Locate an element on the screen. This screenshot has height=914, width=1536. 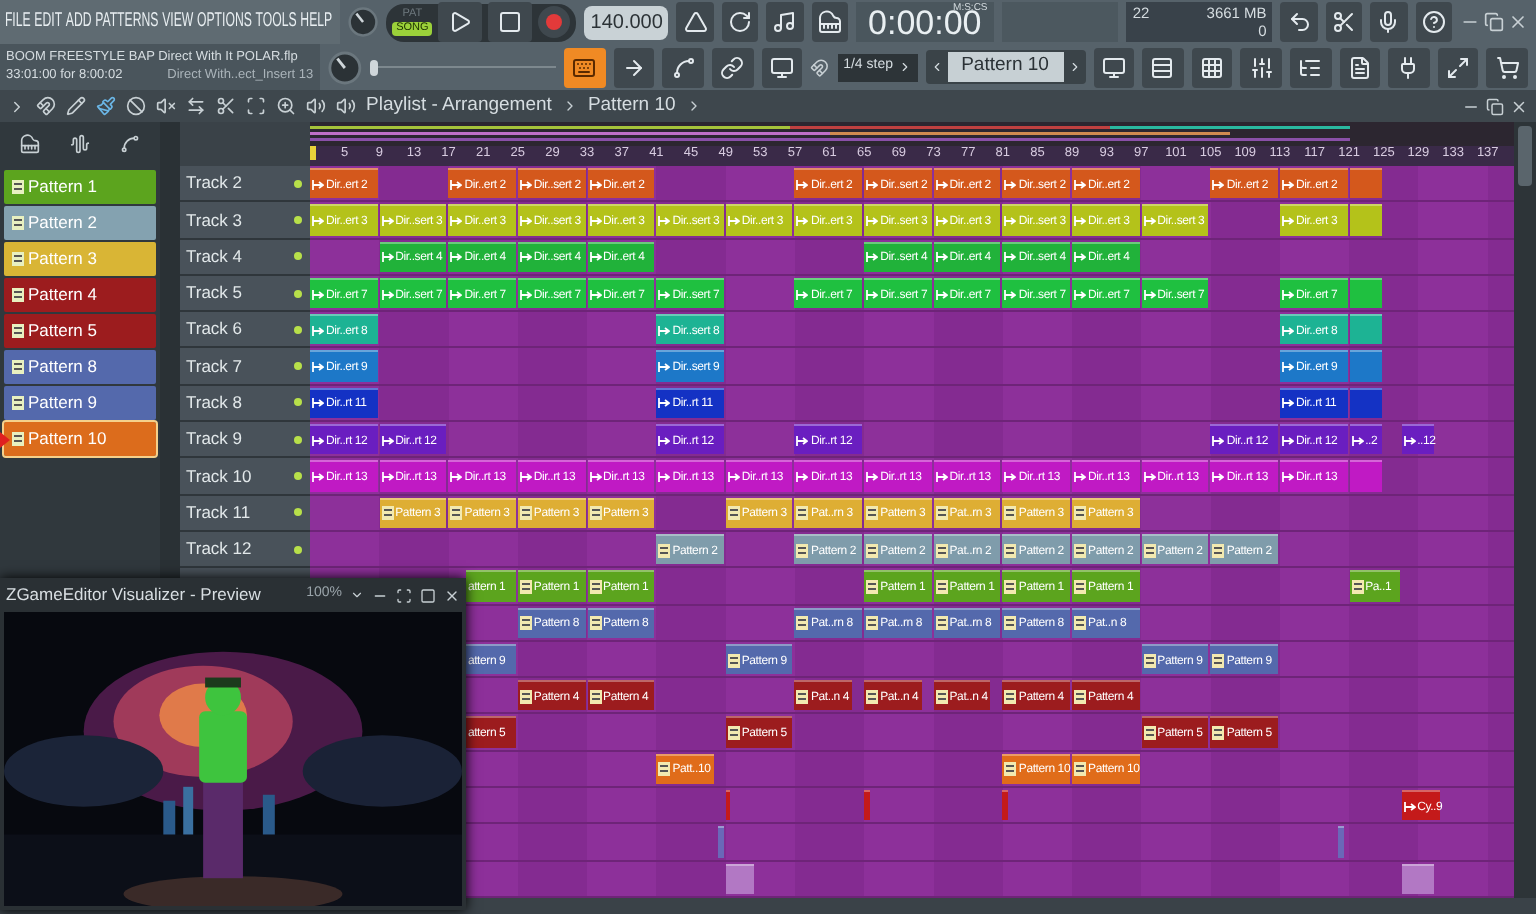
pattern-item: Pattern 1 is located at coordinates (80, 187).